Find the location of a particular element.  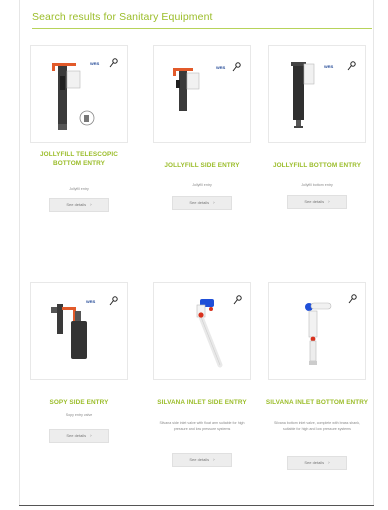

product-title: JOLLYFILL TELESCOPIC BOTTOM ENTRY is located at coordinates (79, 159).